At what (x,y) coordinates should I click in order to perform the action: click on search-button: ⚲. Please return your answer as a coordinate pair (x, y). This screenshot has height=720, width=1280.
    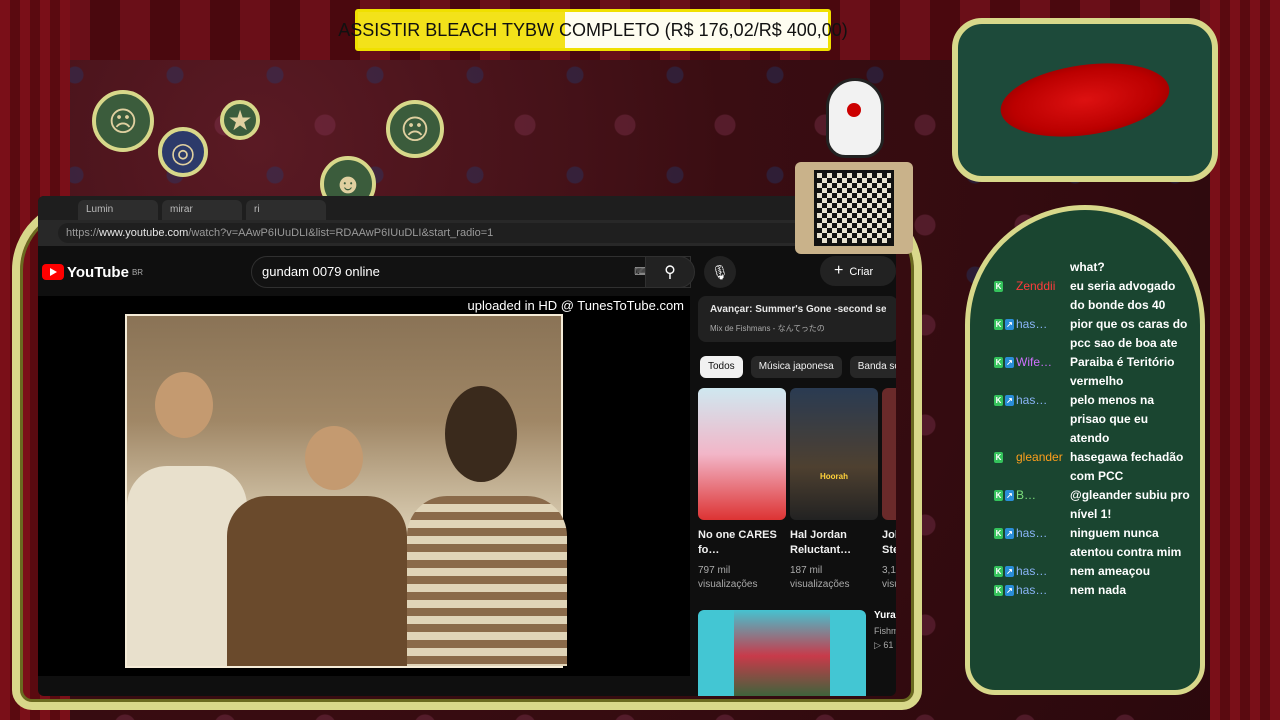
    Looking at the image, I should click on (670, 272).